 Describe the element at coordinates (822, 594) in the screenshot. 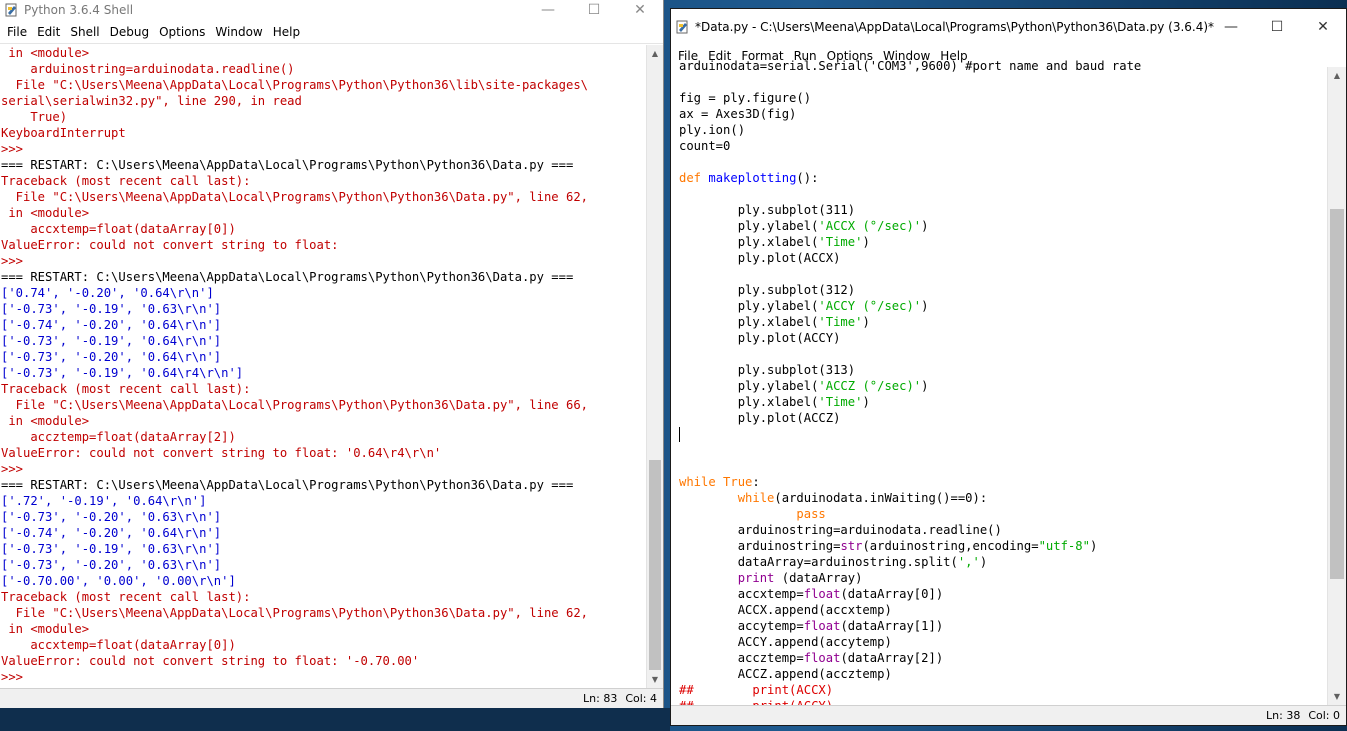

I see `code-token: float` at that location.